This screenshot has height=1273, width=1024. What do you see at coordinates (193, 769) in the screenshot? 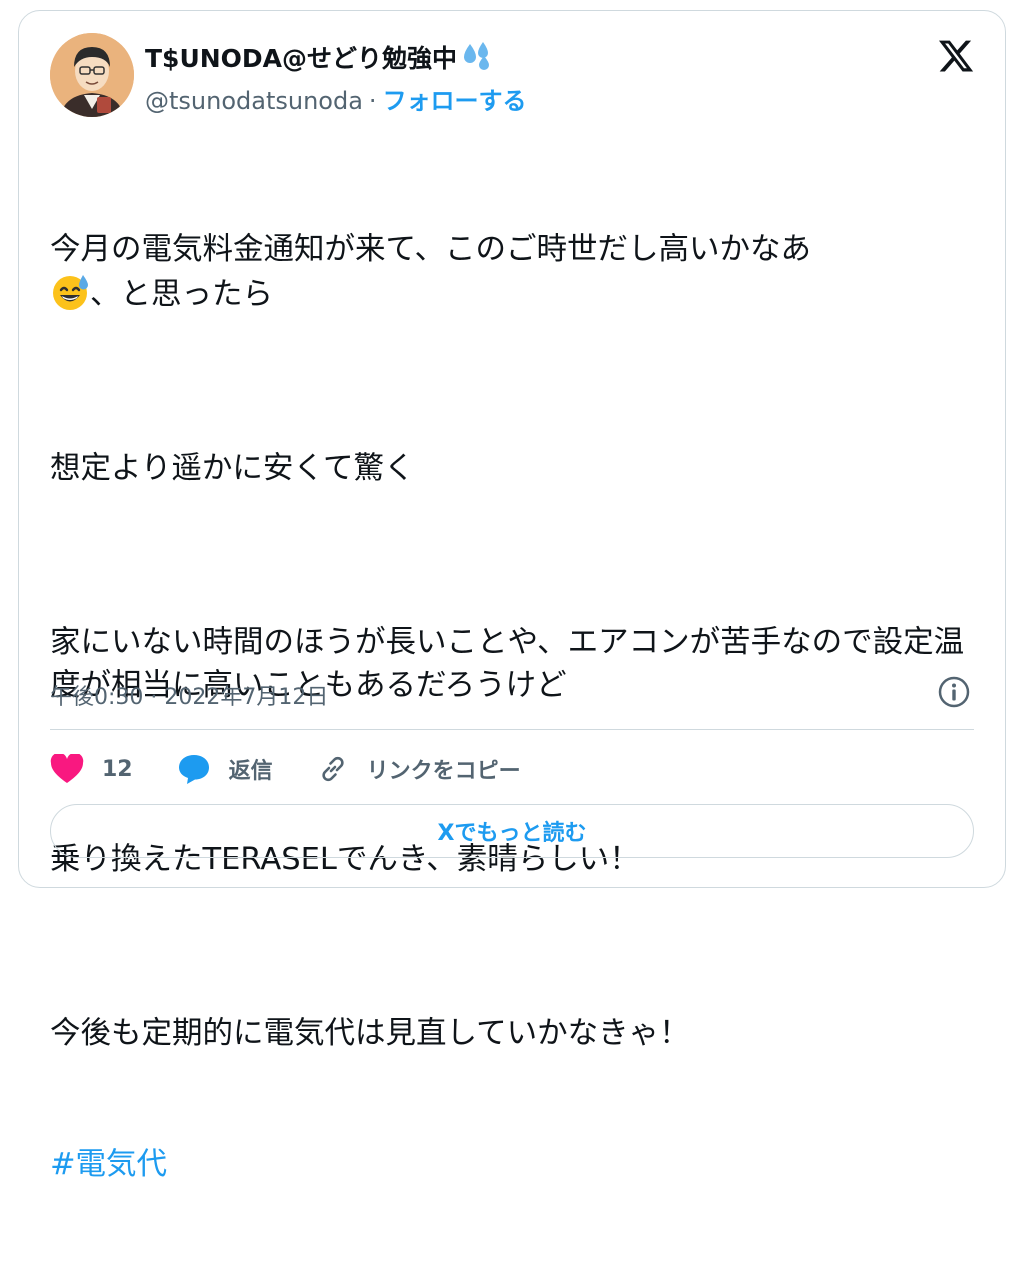
I see `speech-bubble-icon` at bounding box center [193, 769].